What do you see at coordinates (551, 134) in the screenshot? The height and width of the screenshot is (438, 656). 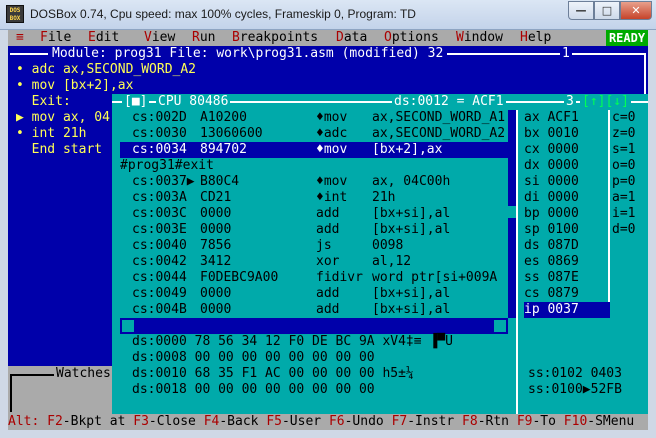 I see `register-bx: bx 0010` at bounding box center [551, 134].